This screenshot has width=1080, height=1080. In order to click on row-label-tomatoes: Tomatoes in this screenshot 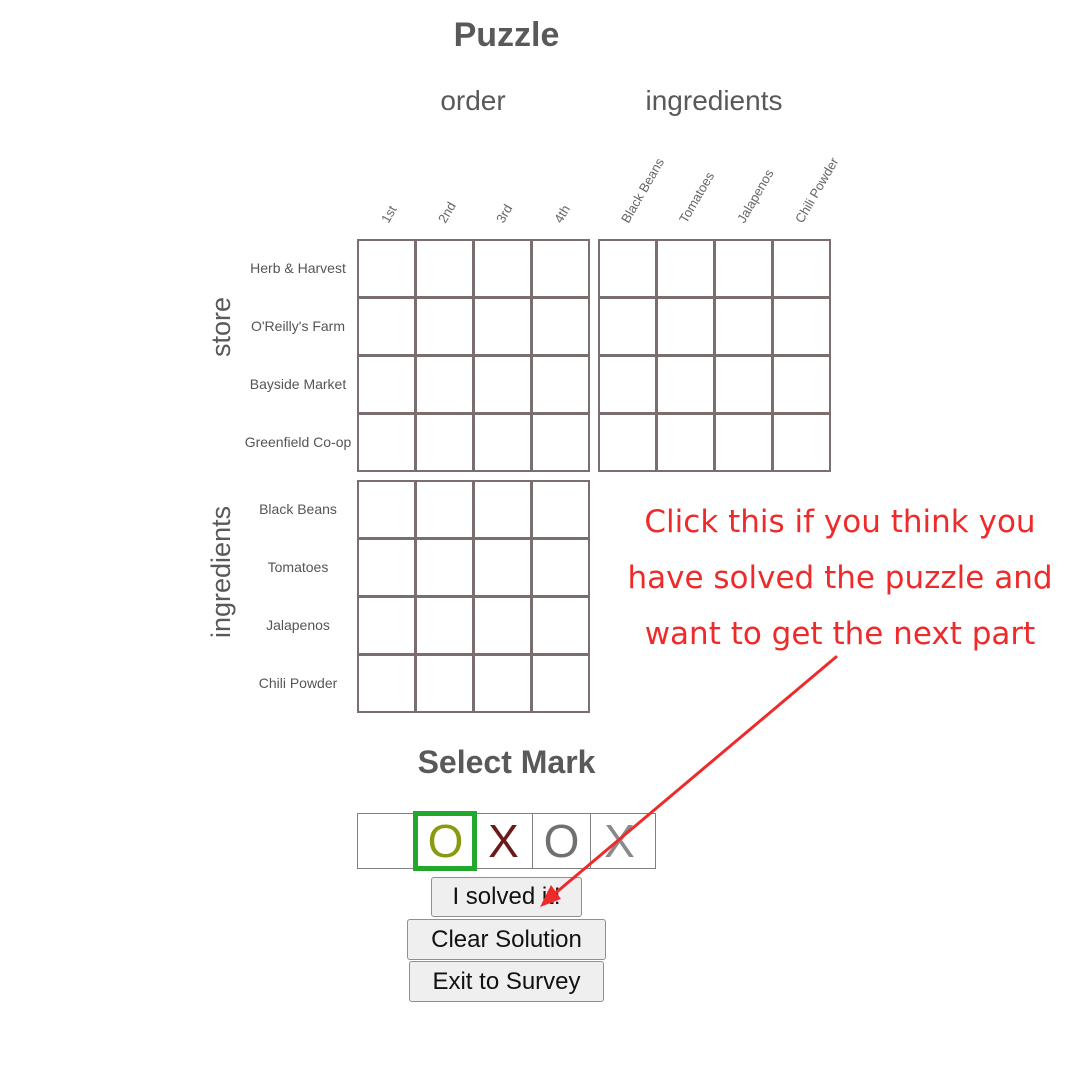, I will do `click(298, 567)`.